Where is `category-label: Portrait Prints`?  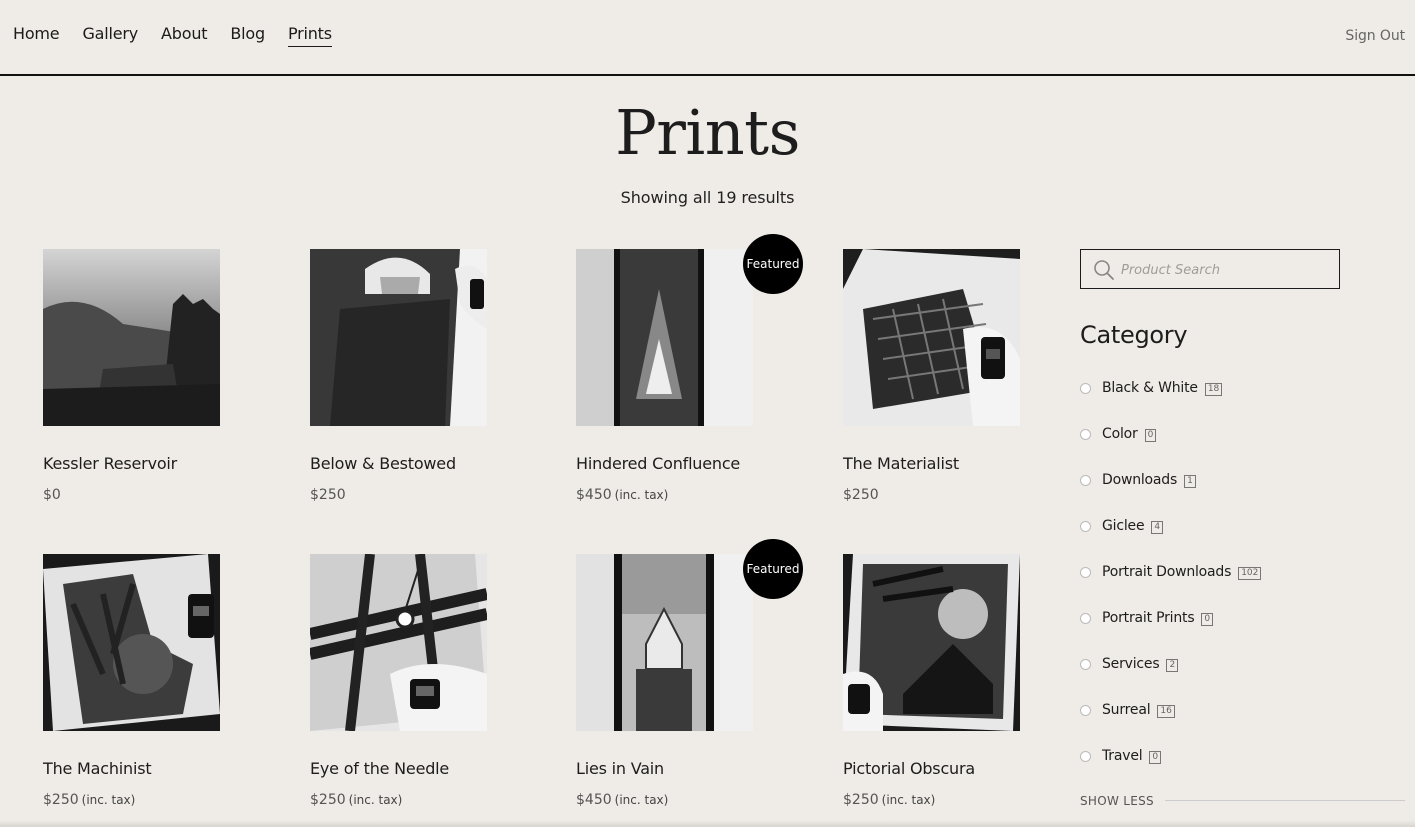
category-label: Portrait Prints is located at coordinates (1148, 618).